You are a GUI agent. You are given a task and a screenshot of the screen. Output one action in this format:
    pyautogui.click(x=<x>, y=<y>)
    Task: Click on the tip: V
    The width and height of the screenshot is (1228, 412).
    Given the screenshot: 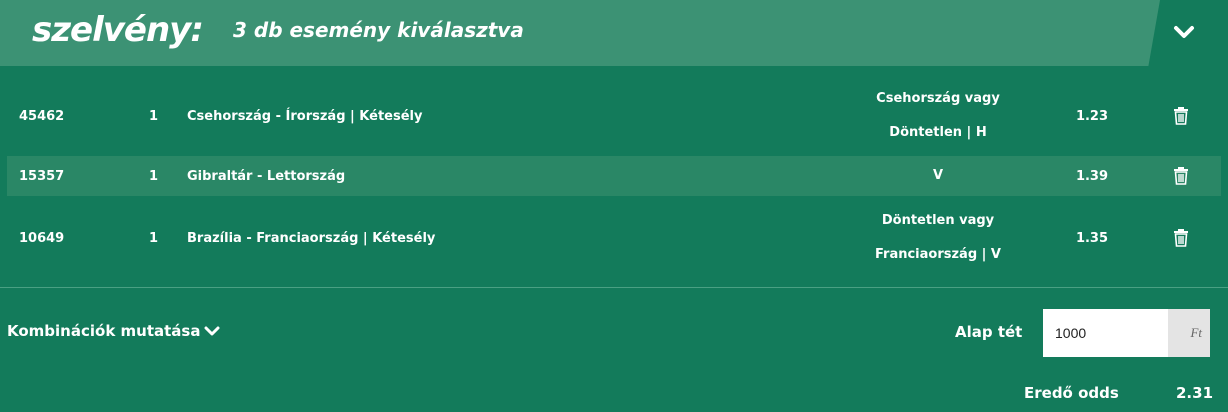 What is the action you would take?
    pyautogui.click(x=938, y=176)
    